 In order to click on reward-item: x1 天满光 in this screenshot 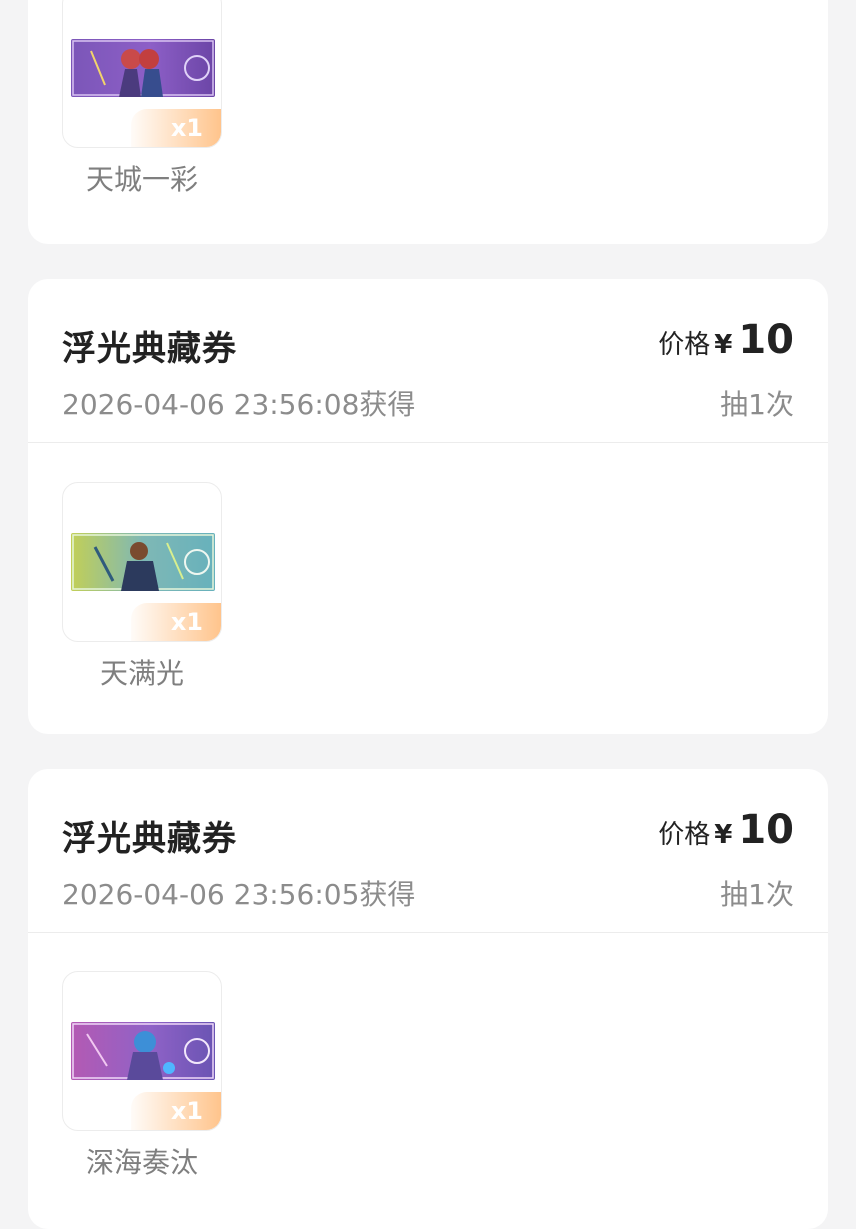, I will do `click(144, 587)`.